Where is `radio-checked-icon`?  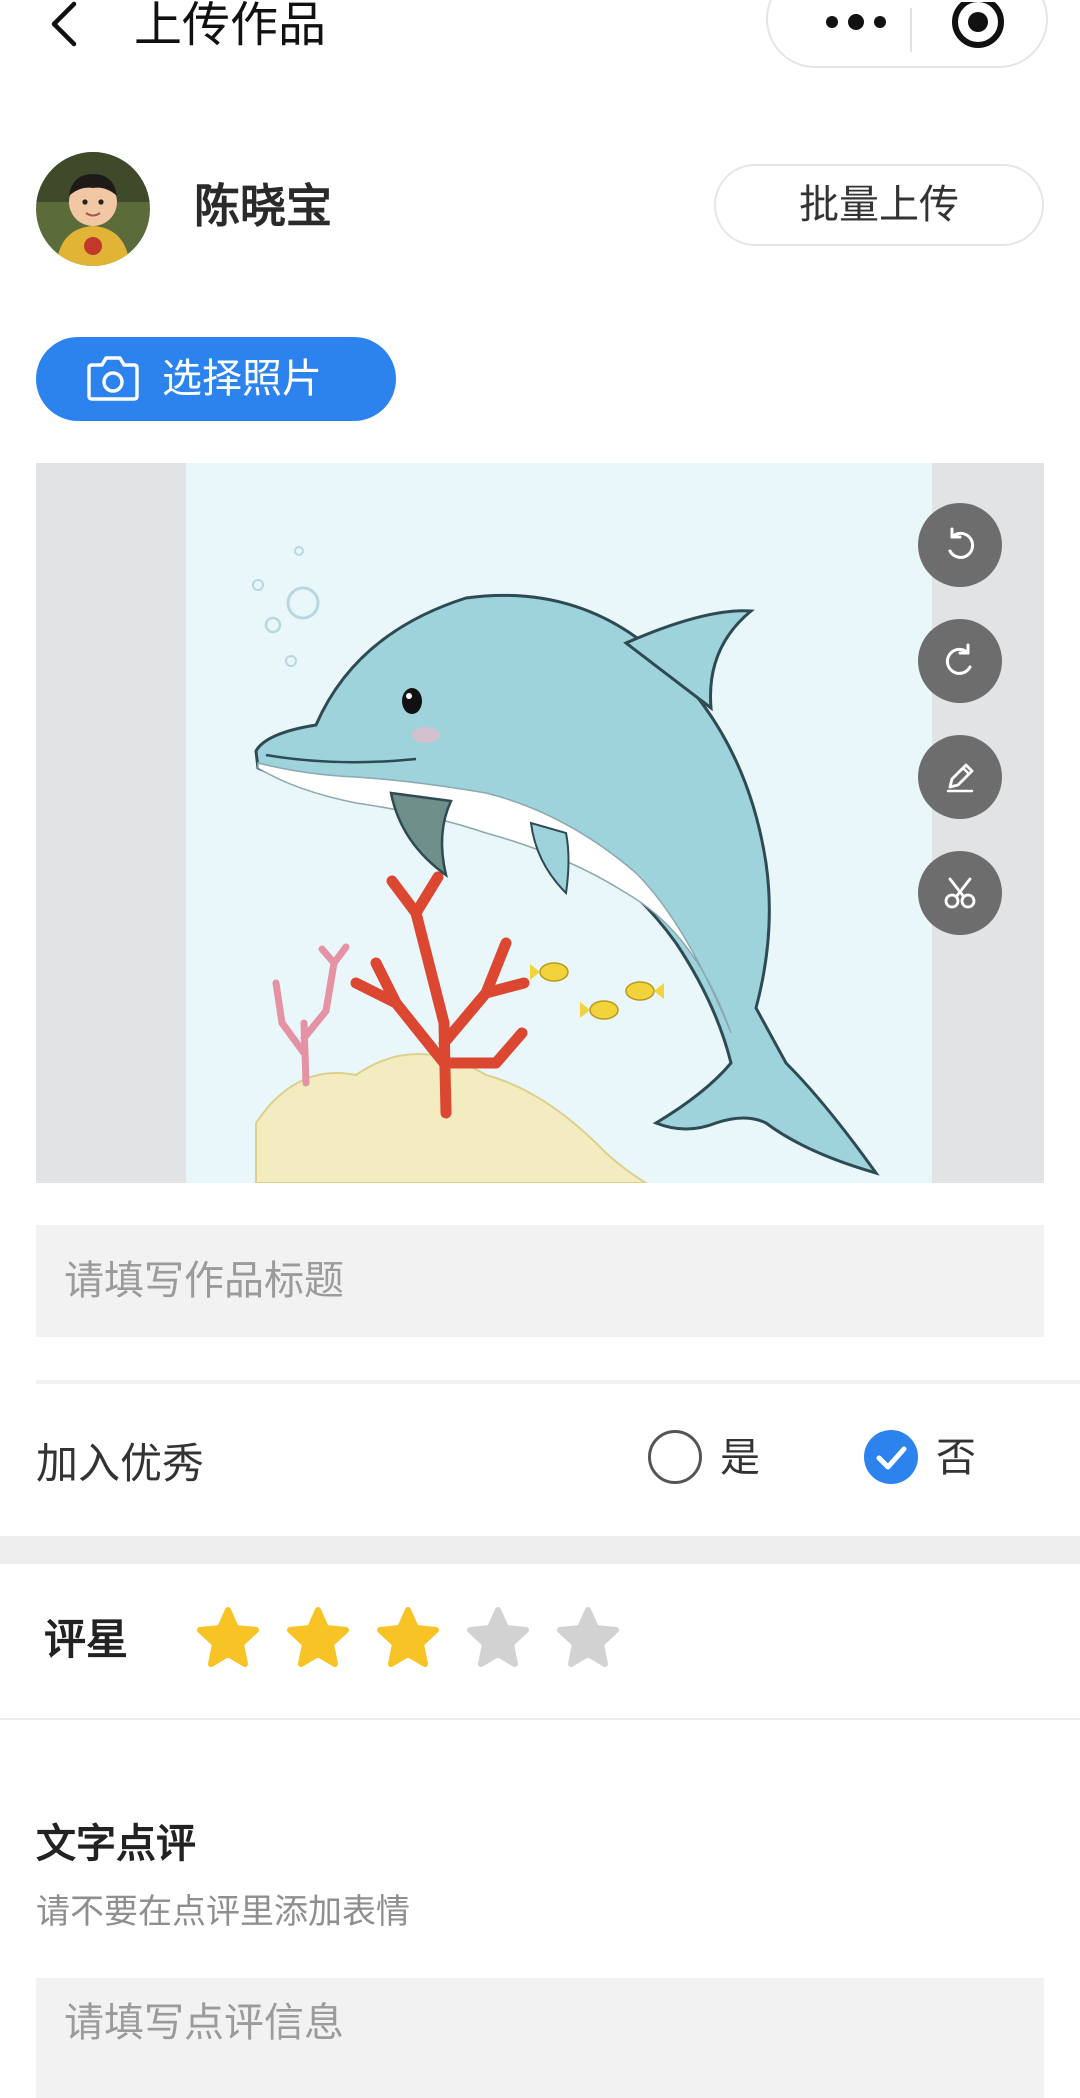
radio-checked-icon is located at coordinates (891, 1457).